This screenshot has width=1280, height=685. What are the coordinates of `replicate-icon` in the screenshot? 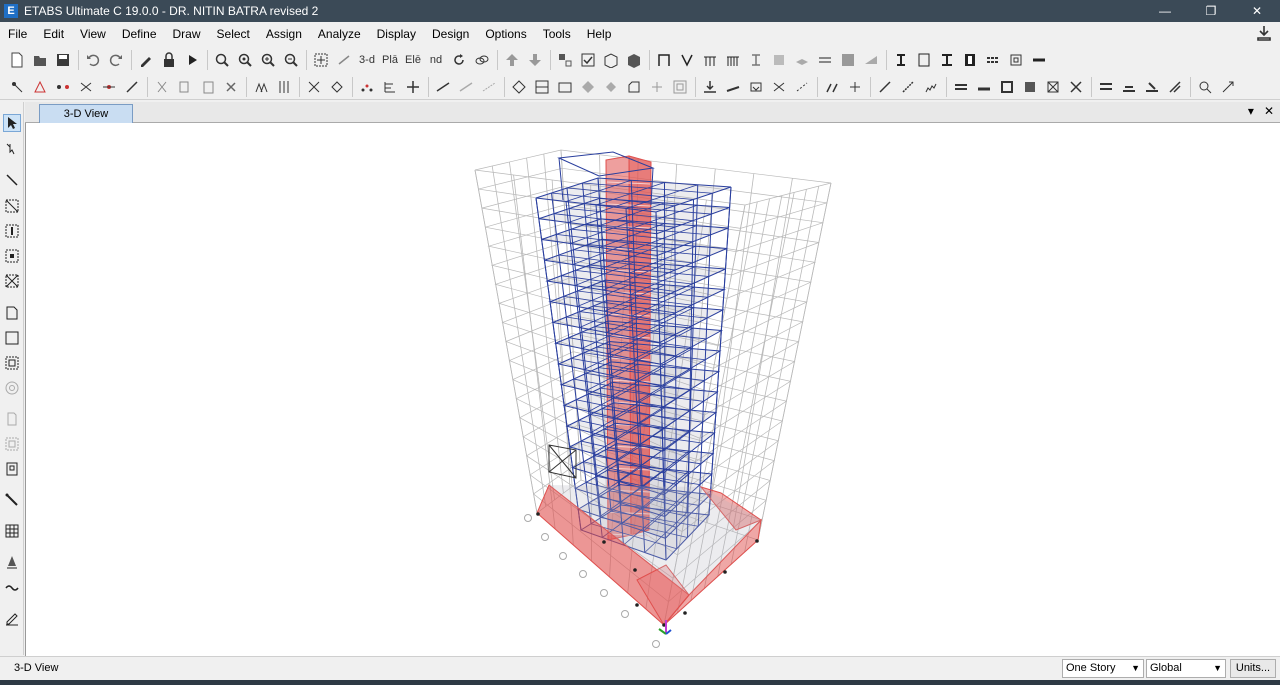 It's located at (261, 87).